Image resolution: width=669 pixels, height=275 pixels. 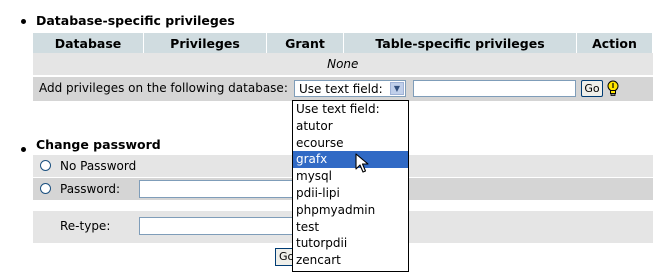 I want to click on dropdown-option: Use text field:, so click(x=350, y=109).